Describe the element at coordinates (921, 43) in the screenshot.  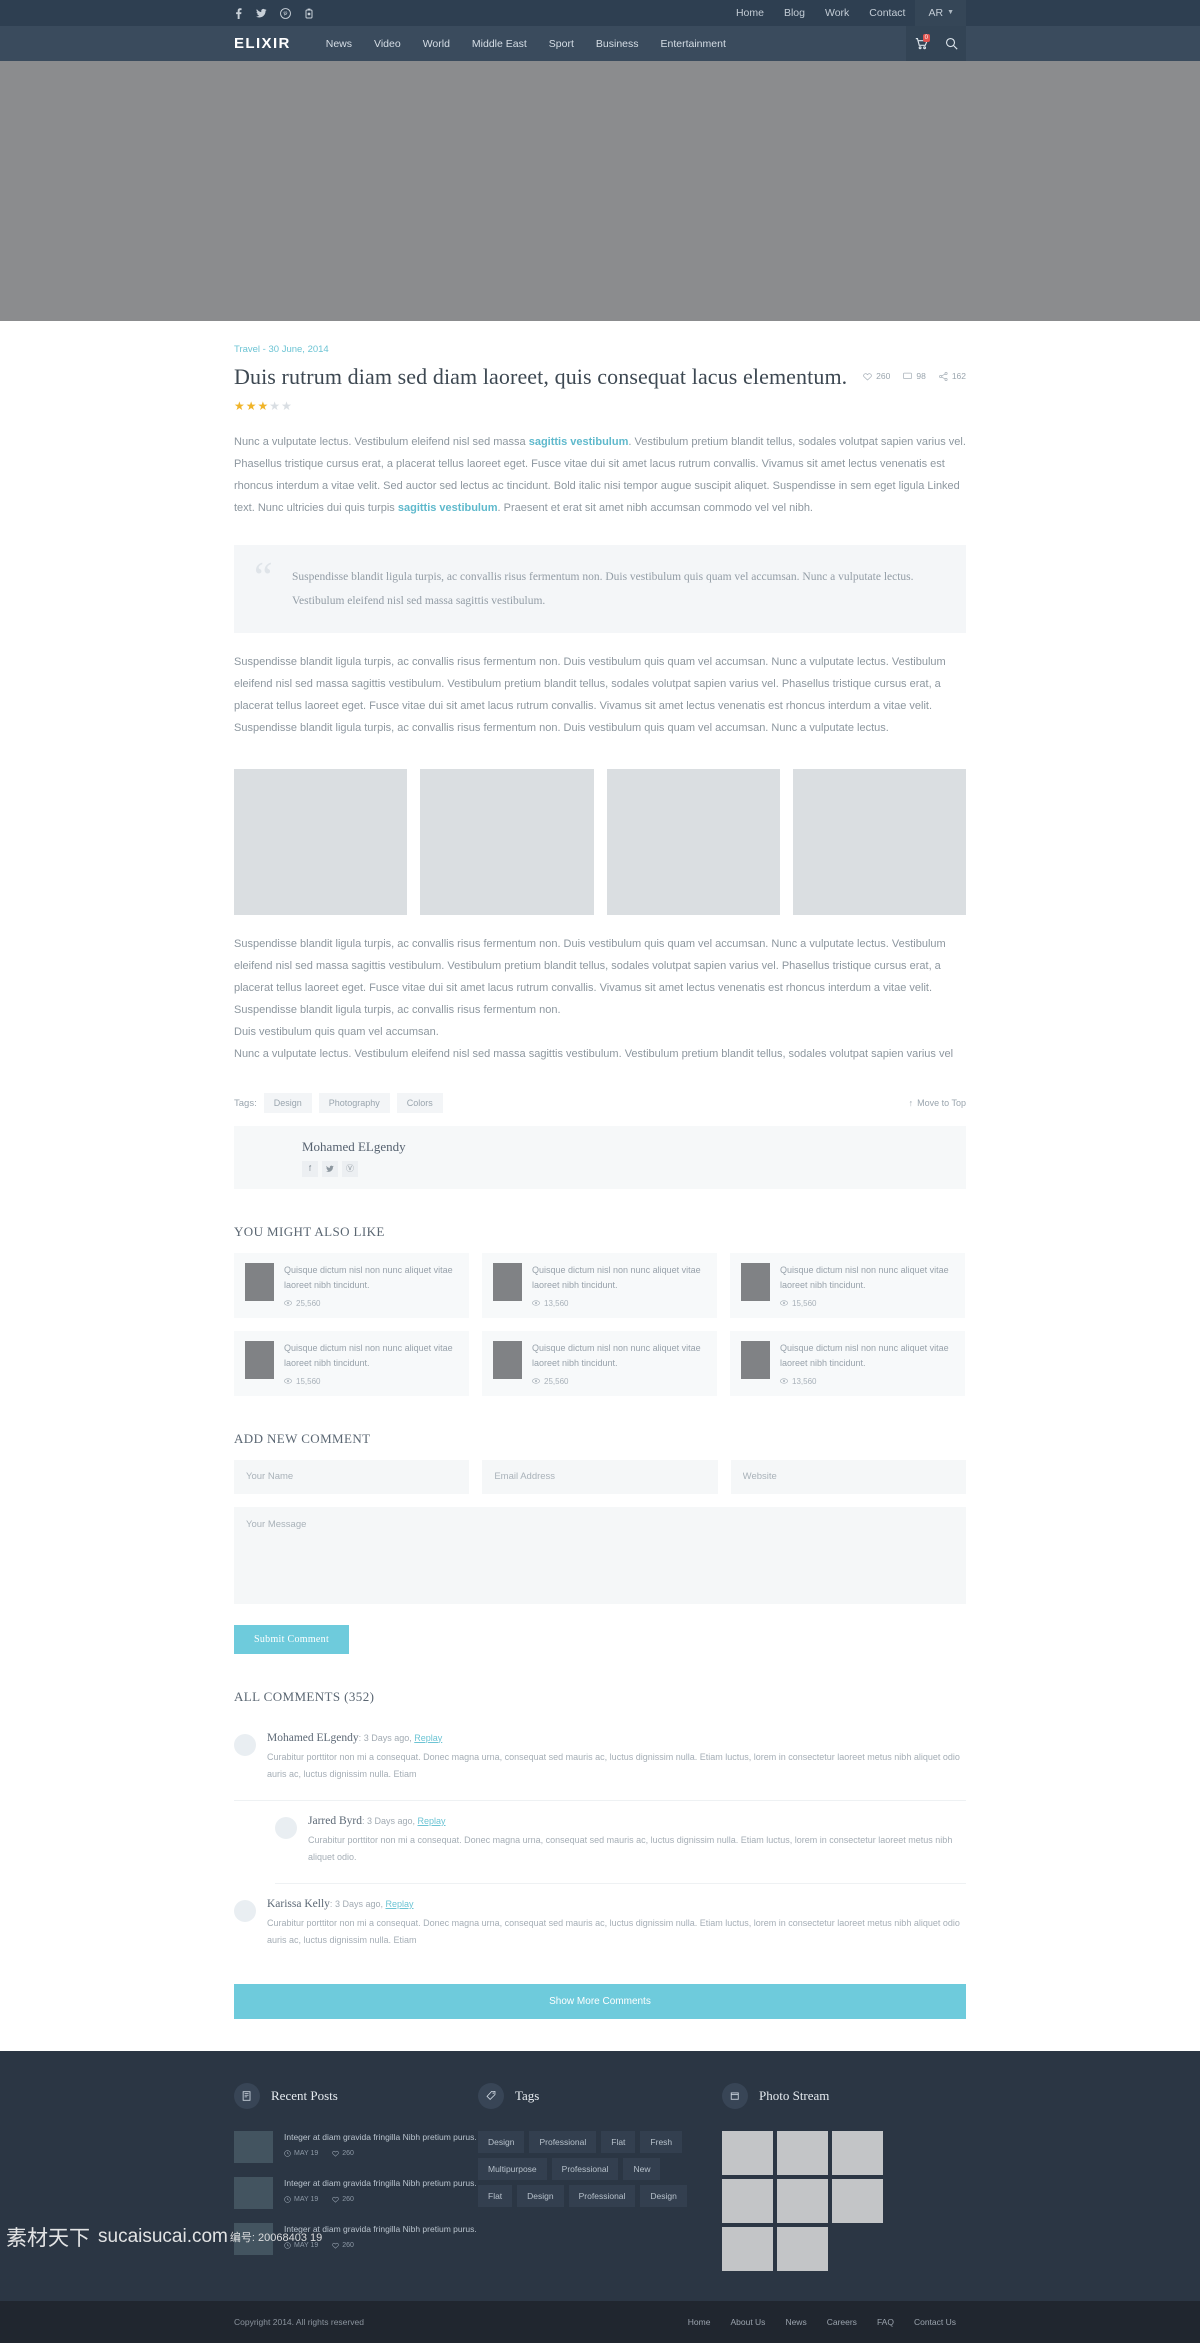
I see `cart-button: 0` at that location.